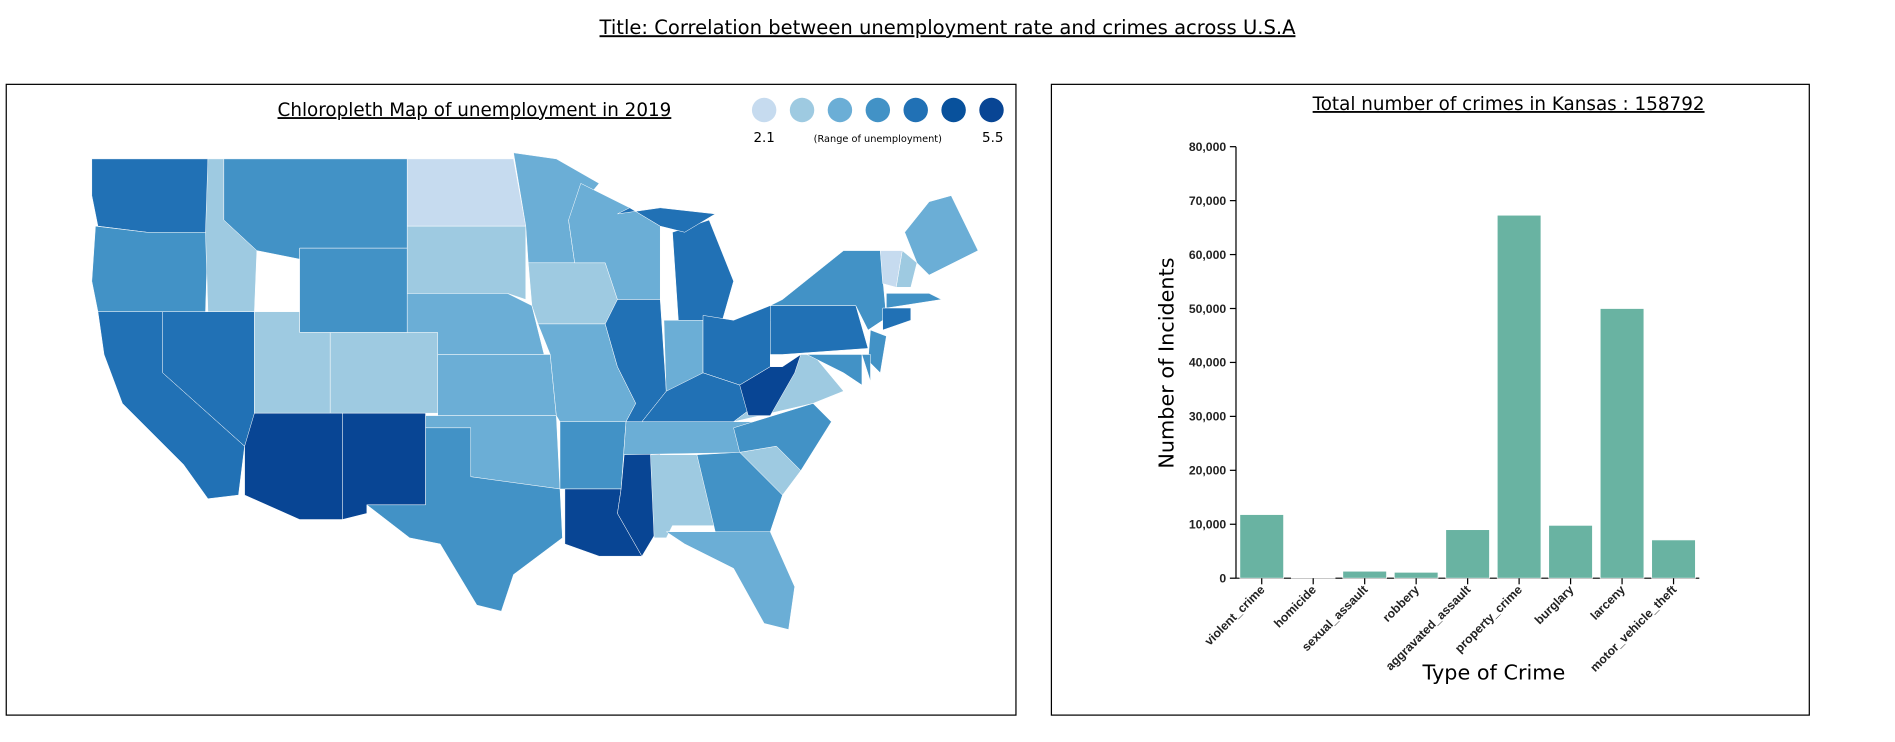 This screenshot has width=1895, height=742. What do you see at coordinates (293, 466) in the screenshot?
I see `state-az` at bounding box center [293, 466].